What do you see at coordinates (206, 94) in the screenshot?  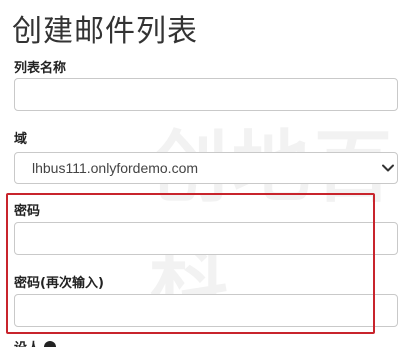 I see `list-name-input` at bounding box center [206, 94].